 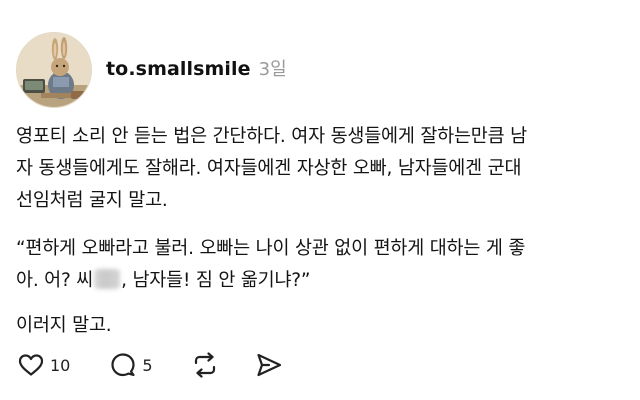 I want to click on text-line: 선임처럼 굴지 말고., so click(x=92, y=200).